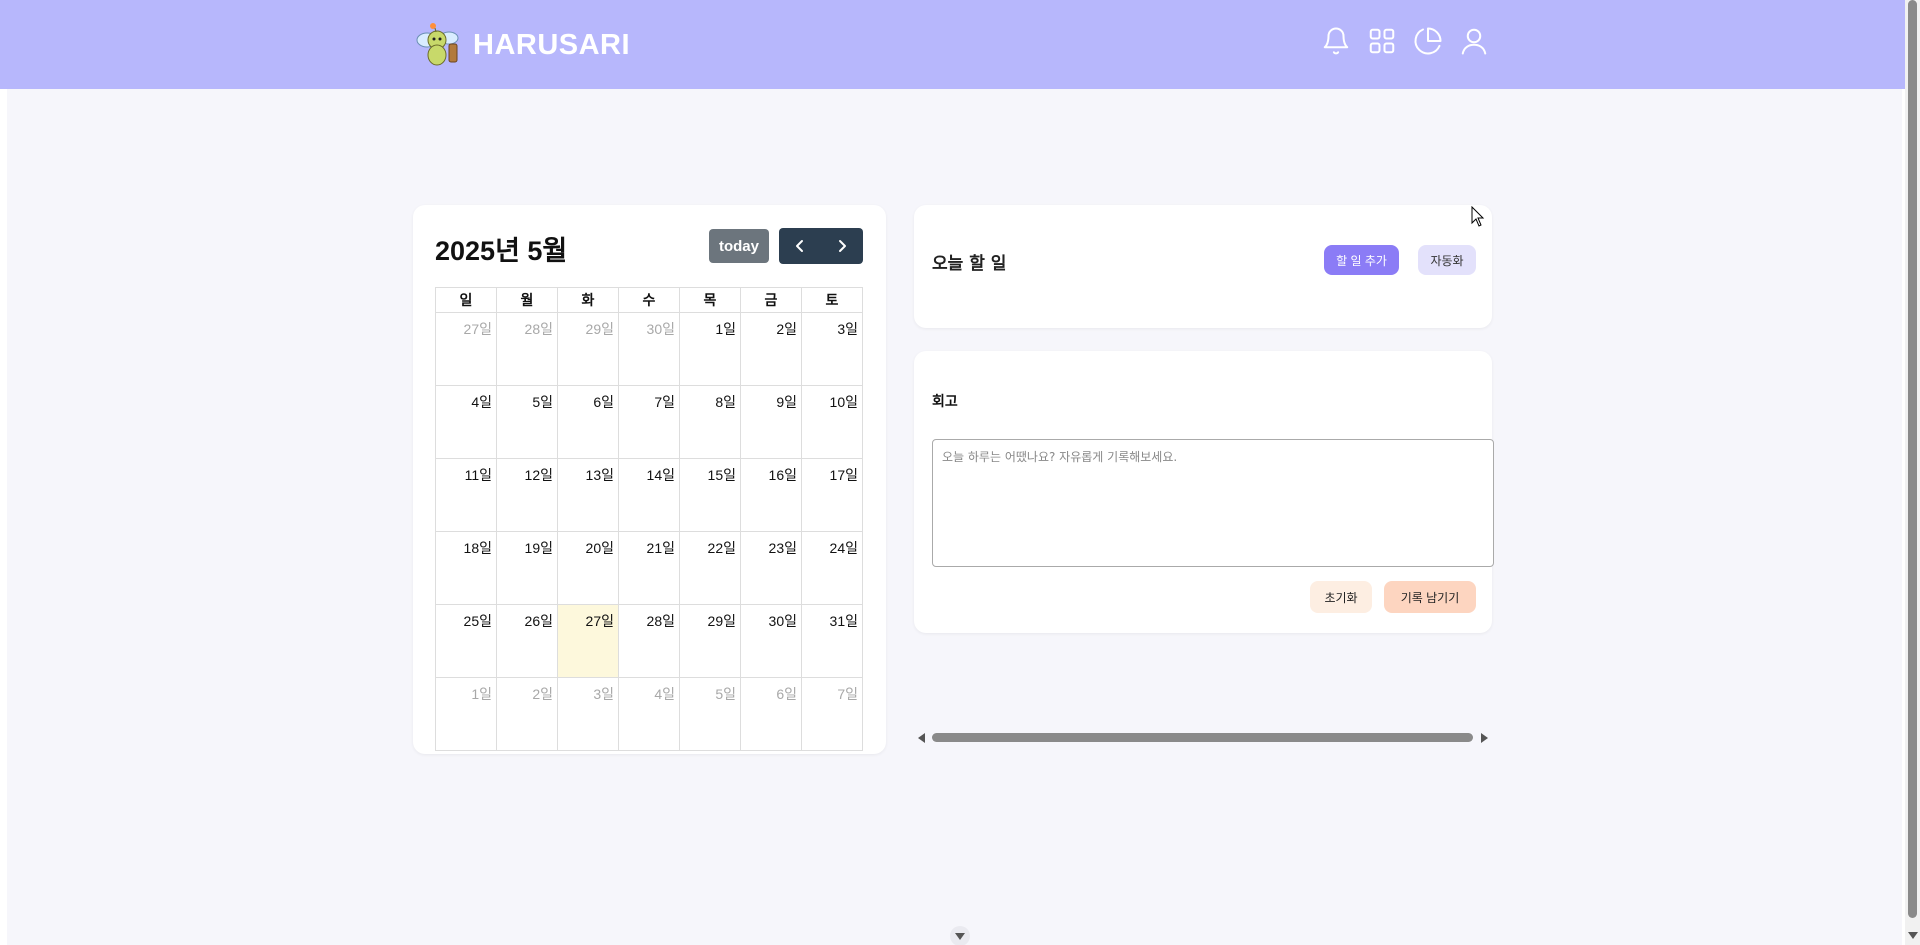  What do you see at coordinates (466, 495) in the screenshot?
I see `calendar-day: 11일` at bounding box center [466, 495].